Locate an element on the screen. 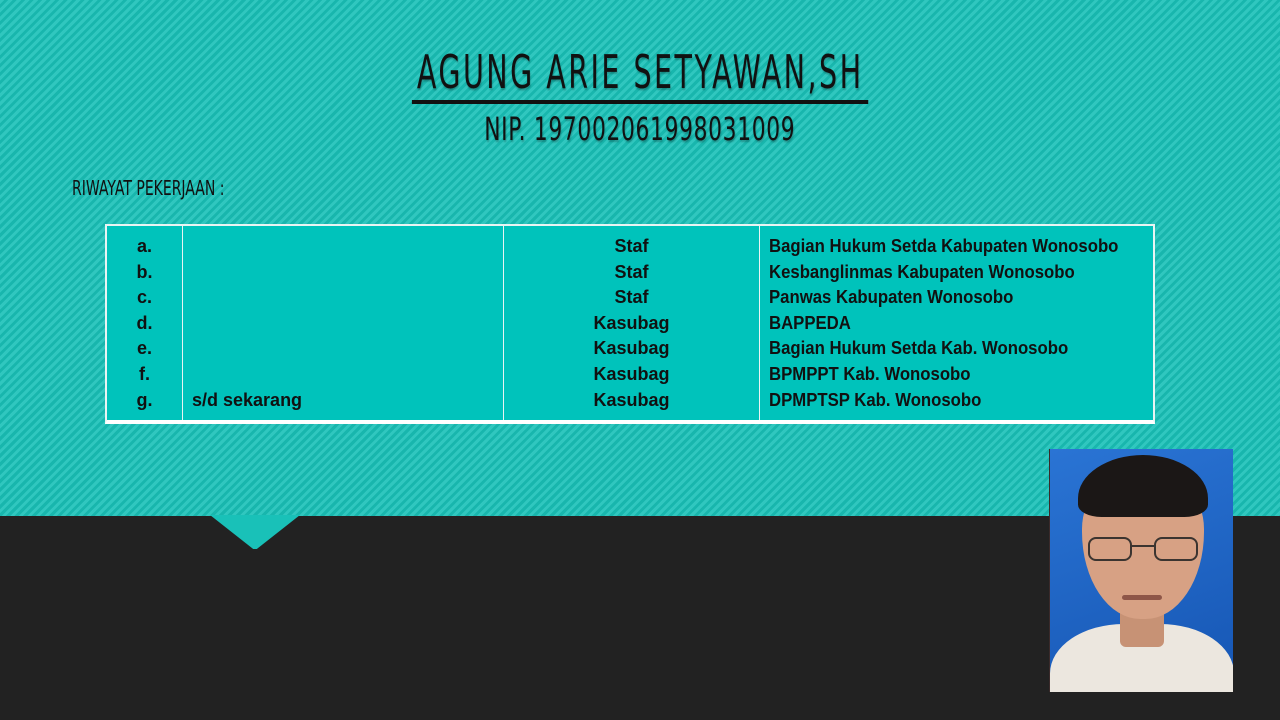  row-letter: e. is located at coordinates (144, 348).